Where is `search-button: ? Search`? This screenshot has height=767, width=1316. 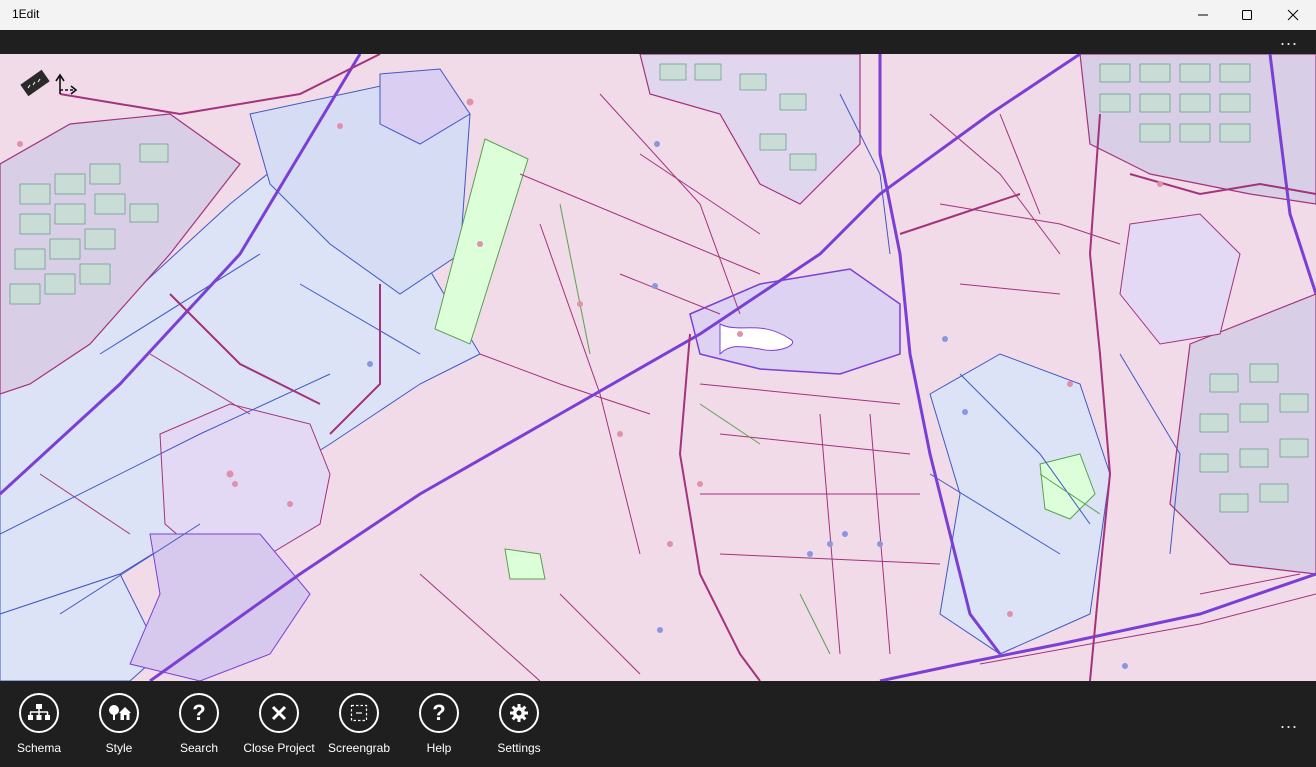 search-button: ? Search is located at coordinates (199, 730).